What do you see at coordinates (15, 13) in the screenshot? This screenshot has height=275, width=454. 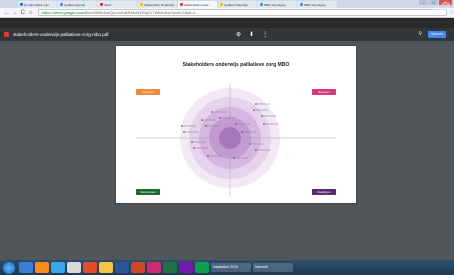 I see `forward-button: →` at bounding box center [15, 13].